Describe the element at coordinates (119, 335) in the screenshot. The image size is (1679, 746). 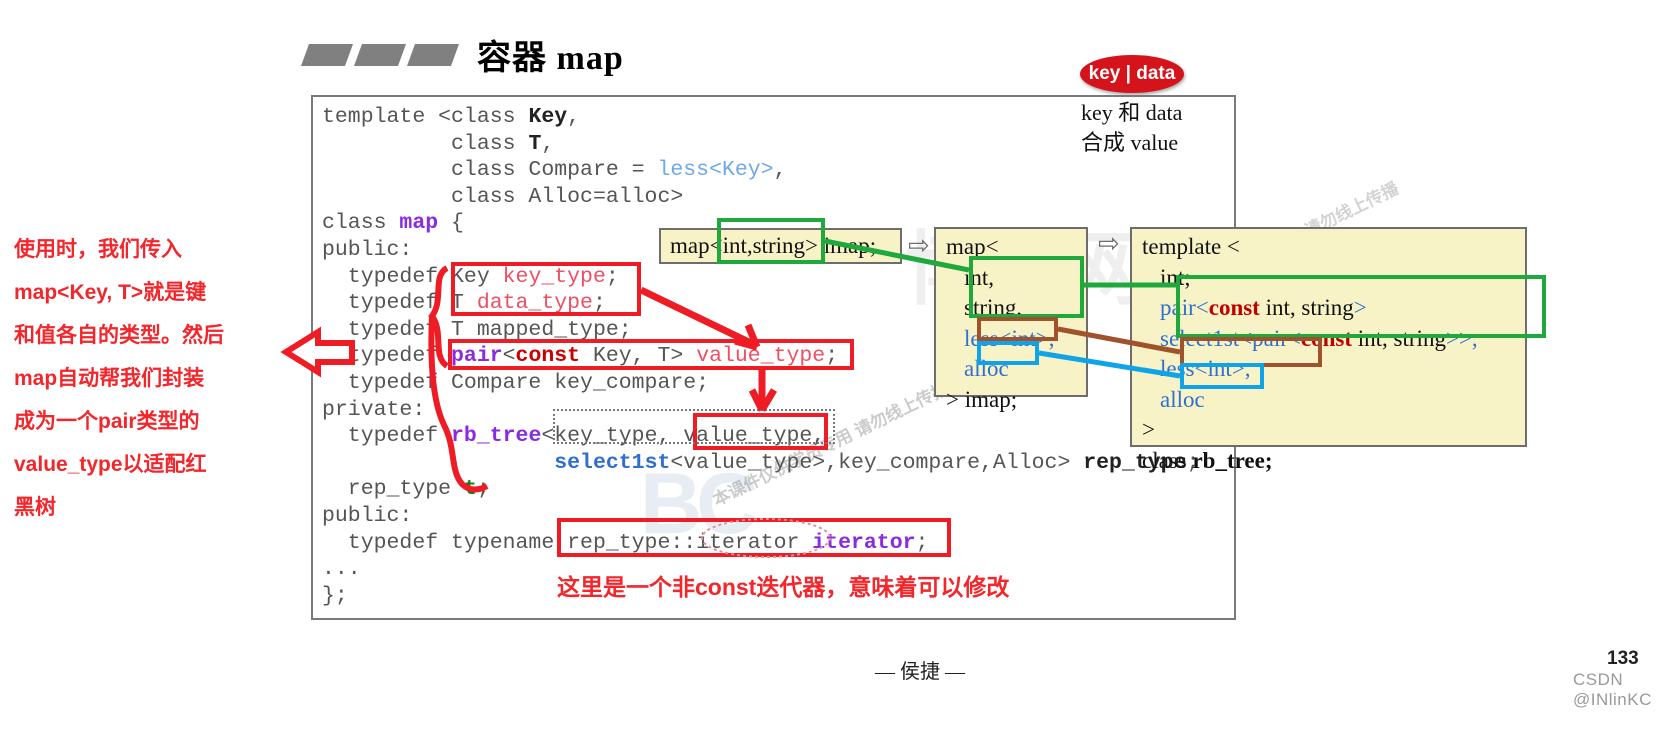
I see `left-annotation-line: 和值各自的类型。然后` at that location.